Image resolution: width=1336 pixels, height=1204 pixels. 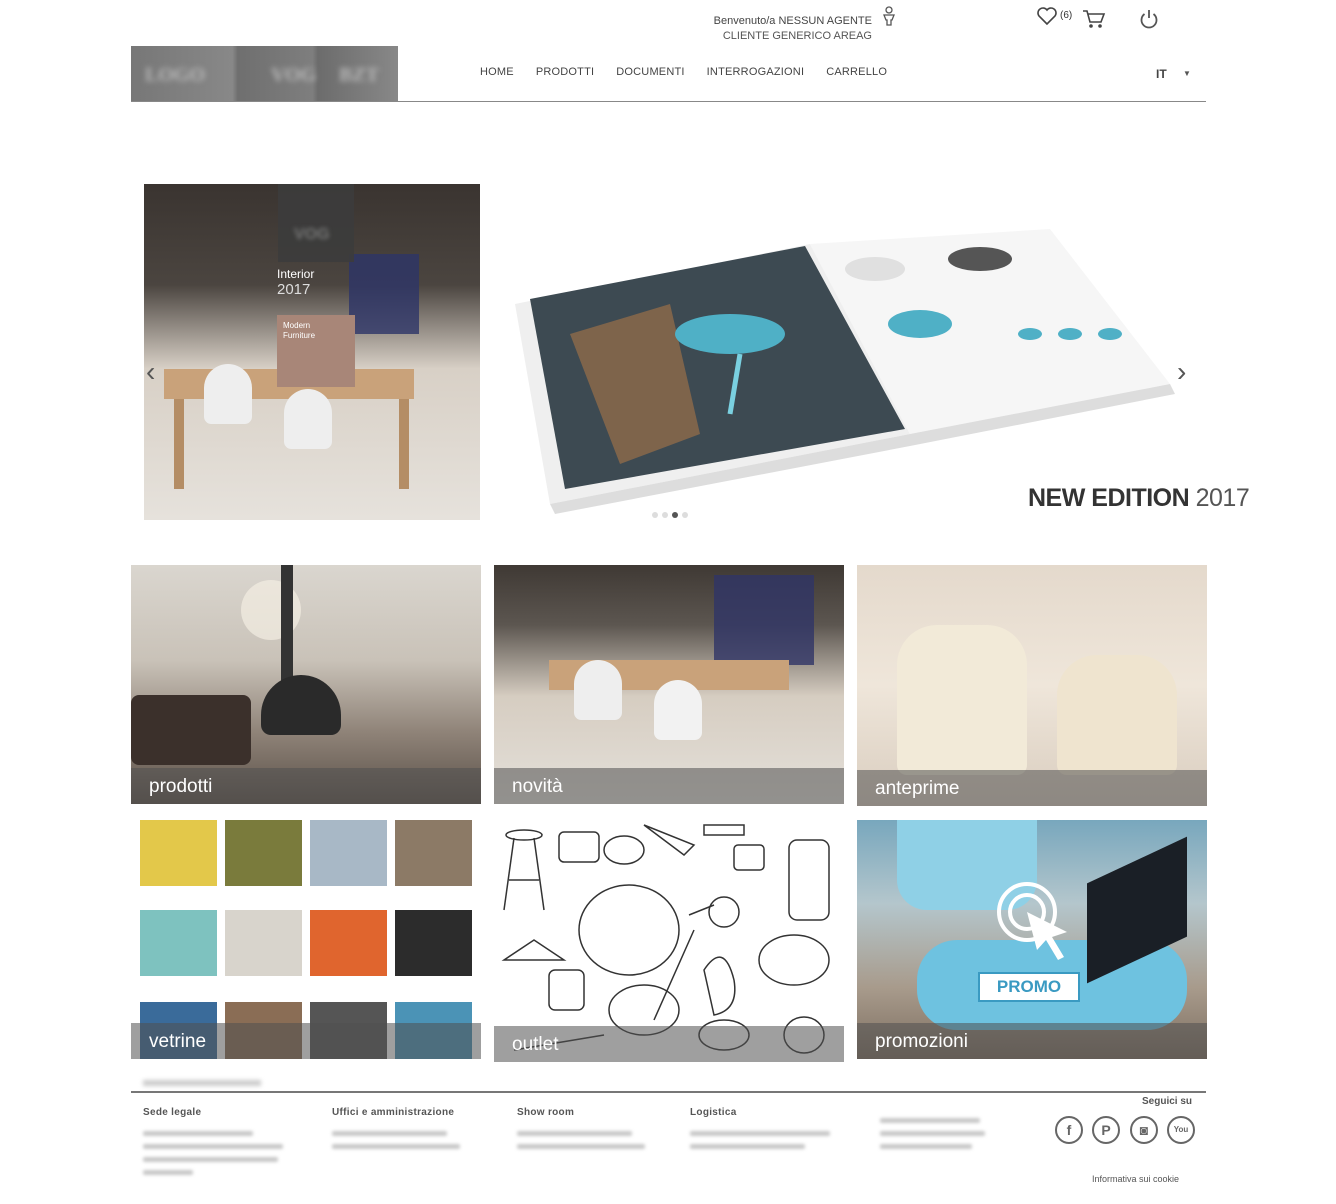 I want to click on tile-anteprime: anteprime, so click(x=1032, y=685).